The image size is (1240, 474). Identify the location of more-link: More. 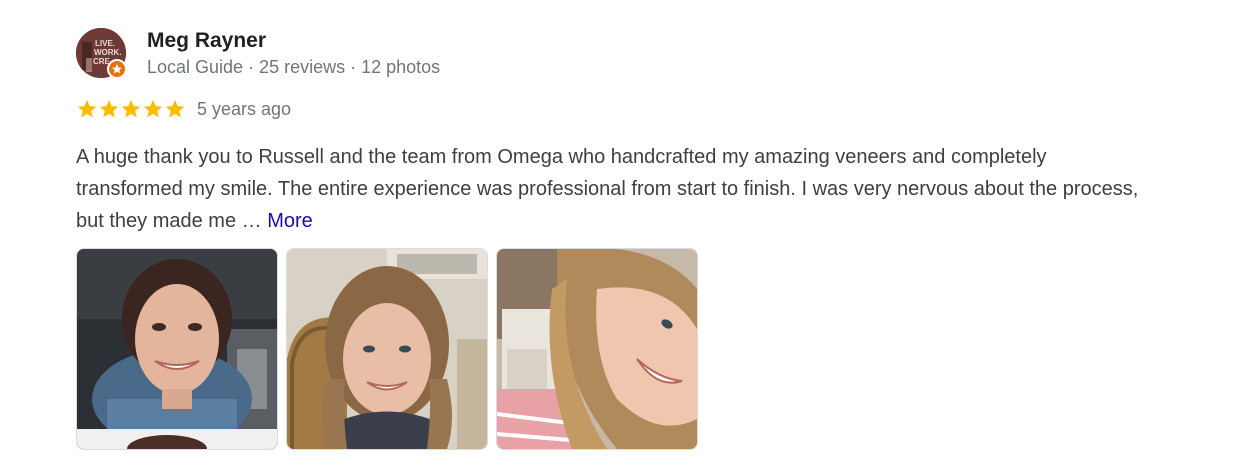
(290, 221).